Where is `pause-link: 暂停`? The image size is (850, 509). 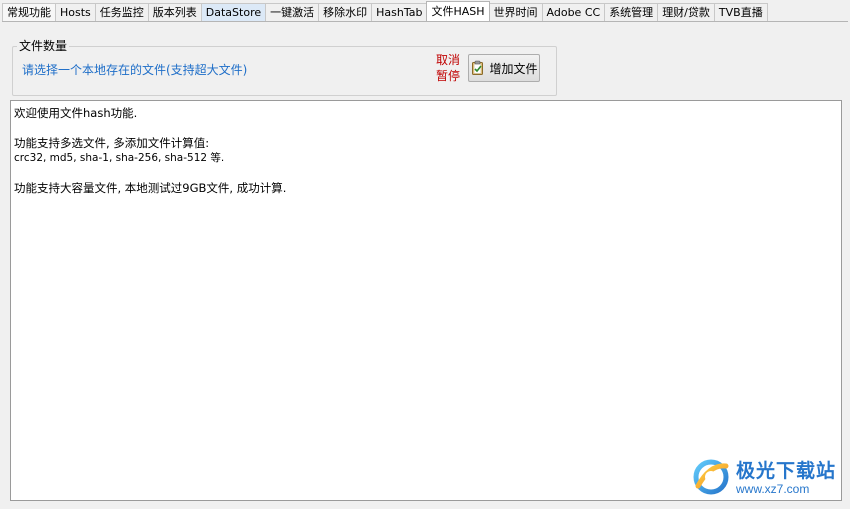
pause-link: 暂停 is located at coordinates (448, 76).